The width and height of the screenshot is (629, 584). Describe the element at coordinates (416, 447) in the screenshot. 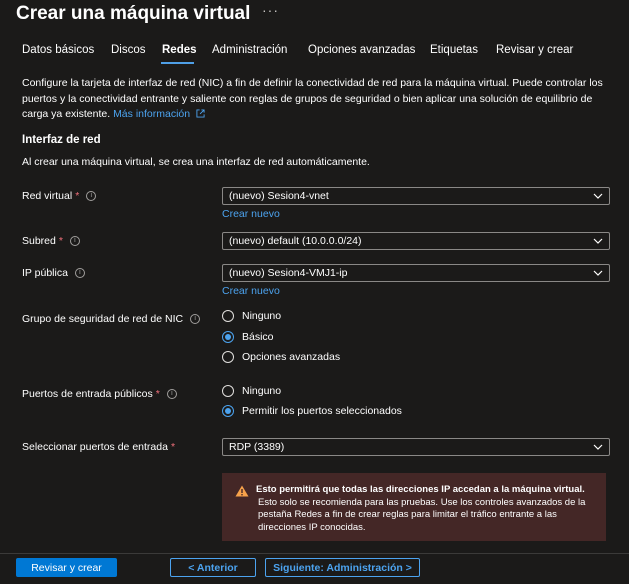

I see `select-ports-select: RDP (3389)` at that location.